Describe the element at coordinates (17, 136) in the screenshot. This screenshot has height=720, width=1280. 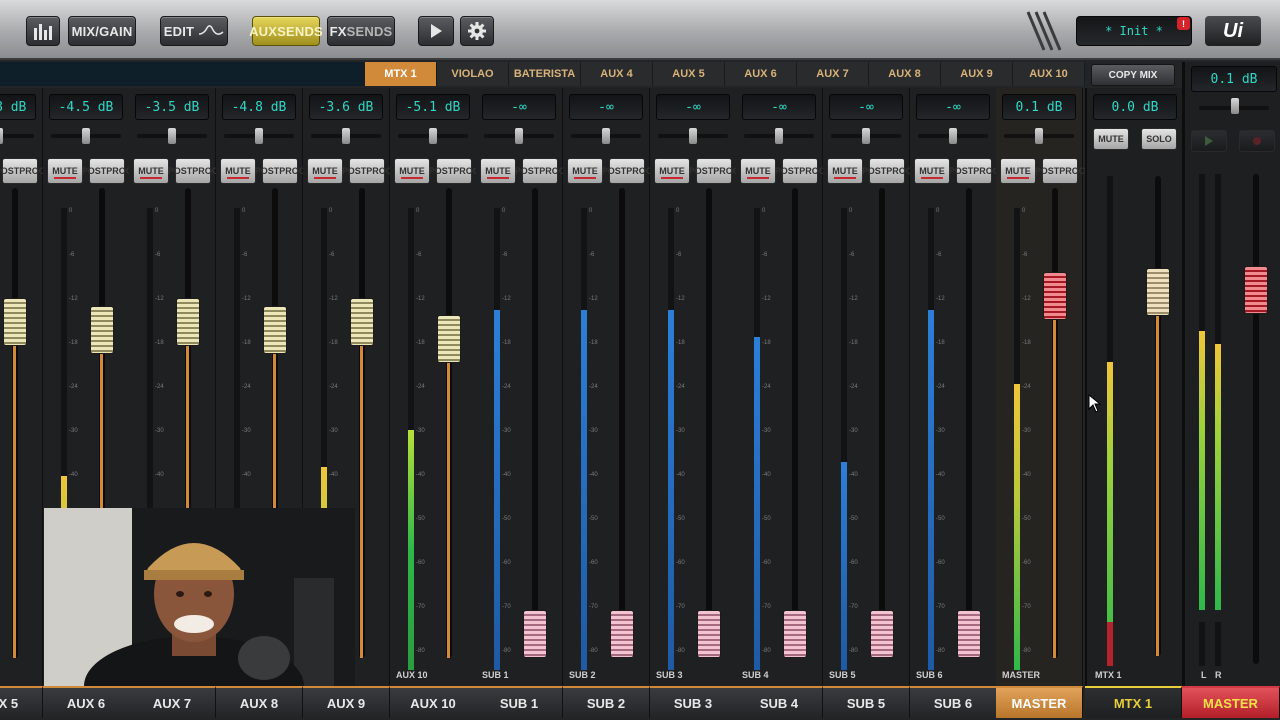
I see `pan-track` at that location.